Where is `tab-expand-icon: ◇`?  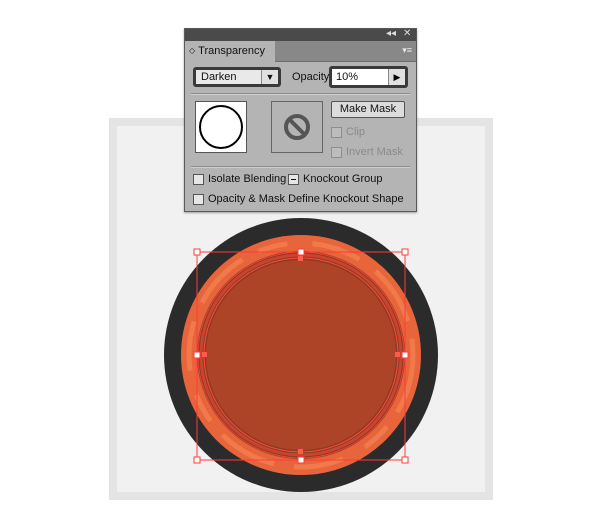 tab-expand-icon: ◇ is located at coordinates (192, 50).